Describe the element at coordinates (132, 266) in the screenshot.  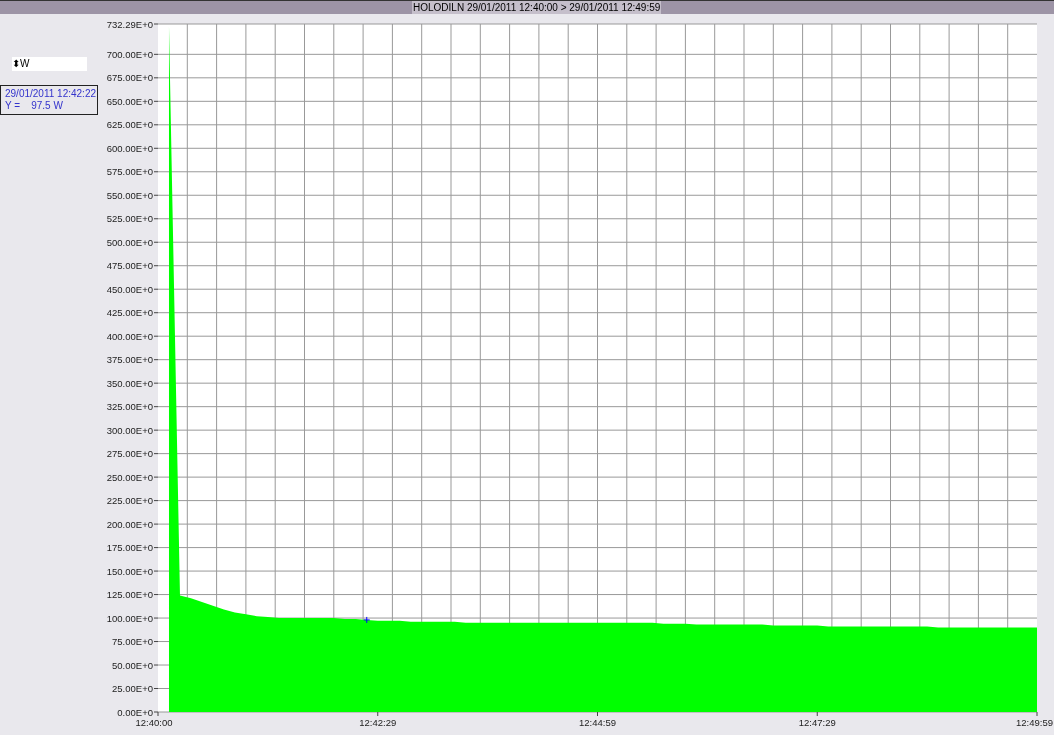
I see `y-tick: 475.00E+0` at that location.